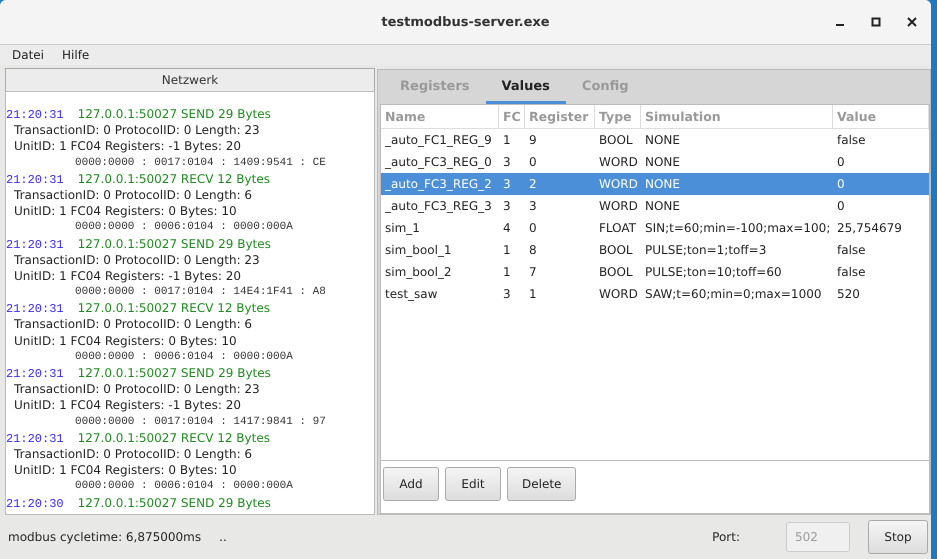 Image resolution: width=937 pixels, height=559 pixels. I want to click on log-hex: 0000:0000 : 0017:0104 : 14E4:1F41 : A8, so click(200, 292).